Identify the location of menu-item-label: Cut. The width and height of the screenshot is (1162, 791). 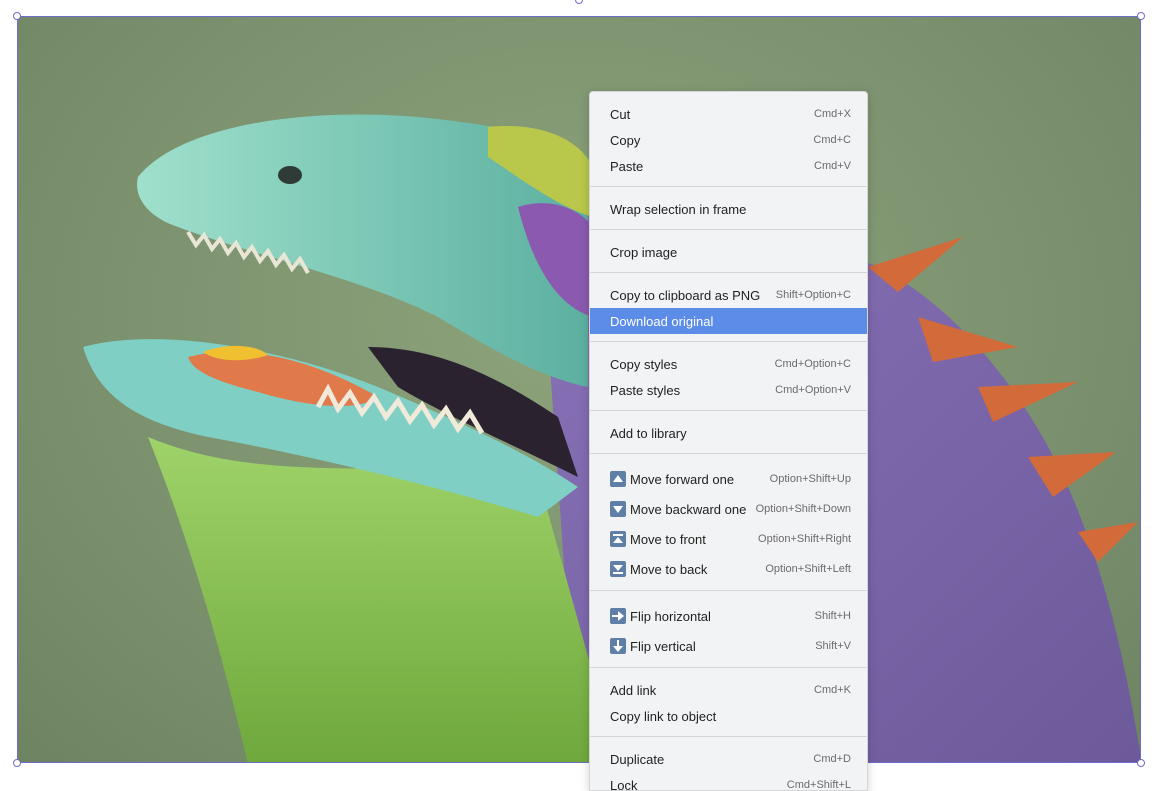
(620, 114).